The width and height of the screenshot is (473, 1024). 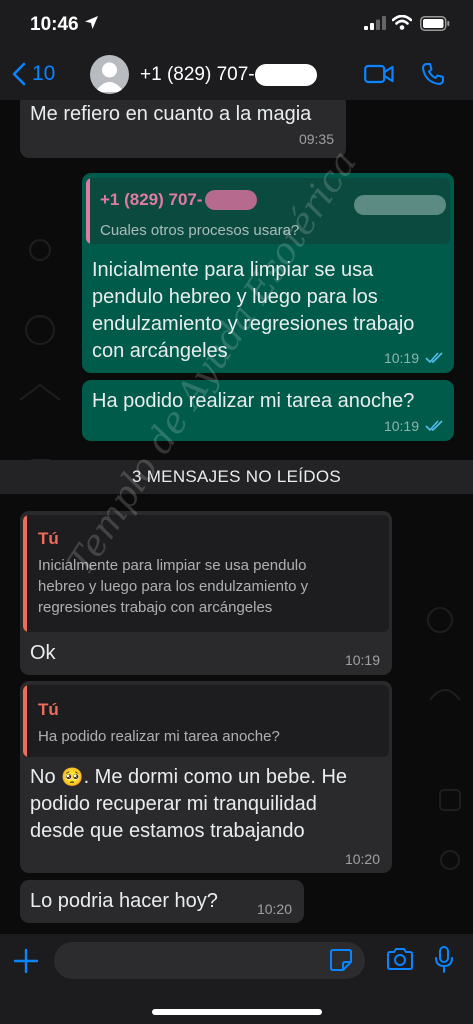 What do you see at coordinates (228, 75) in the screenshot?
I see `contact-name: +1 (829) 707-` at bounding box center [228, 75].